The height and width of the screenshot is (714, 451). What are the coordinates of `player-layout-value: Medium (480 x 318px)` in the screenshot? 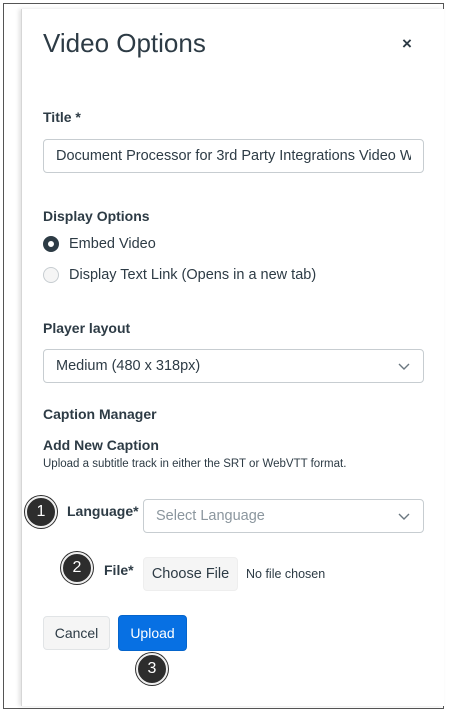 It's located at (128, 366).